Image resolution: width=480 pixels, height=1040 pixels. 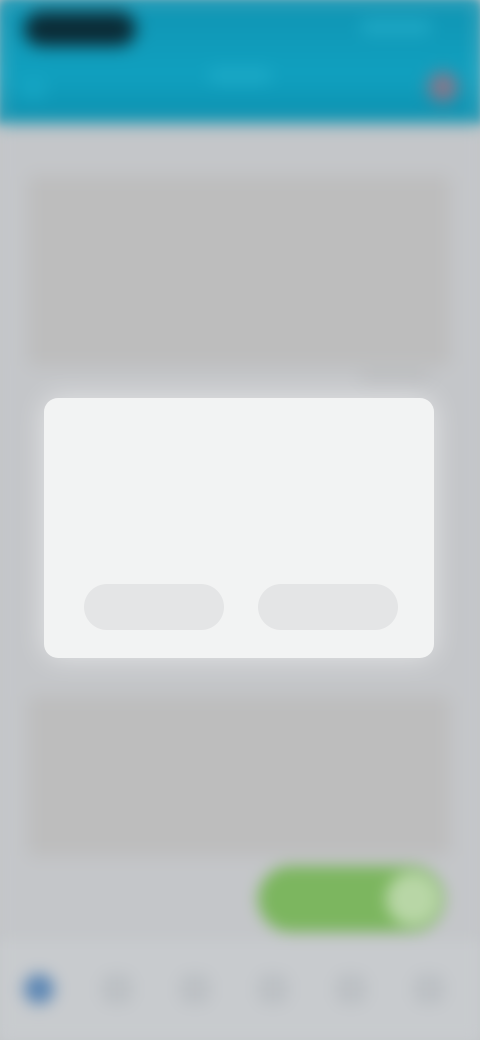 What do you see at coordinates (351, 989) in the screenshot?
I see `chat-icon` at bounding box center [351, 989].